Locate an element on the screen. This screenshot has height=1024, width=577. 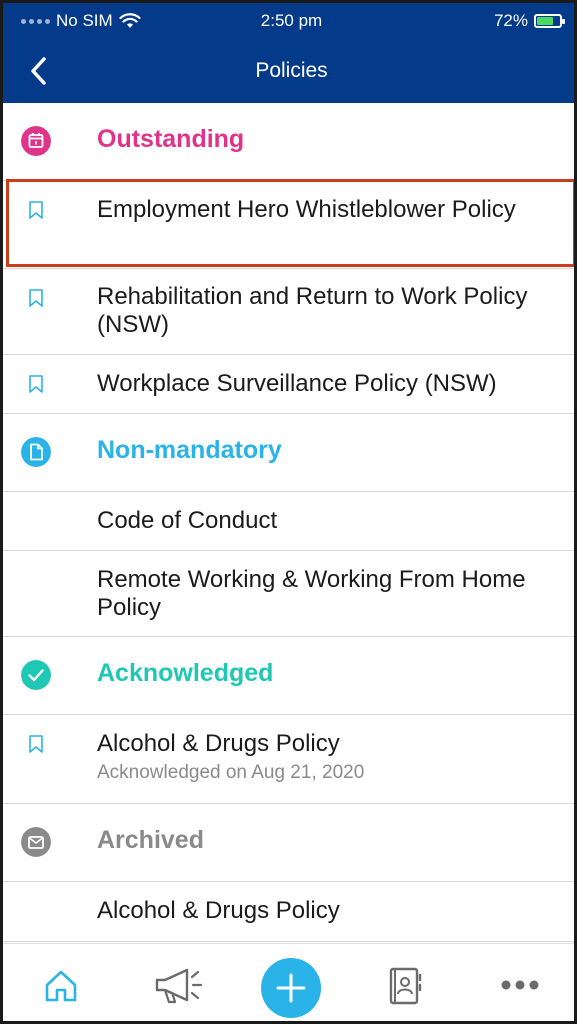
policy-row-alcohol-drugs-archived: Alcohol & Drugs Policy is located at coordinates (288, 912).